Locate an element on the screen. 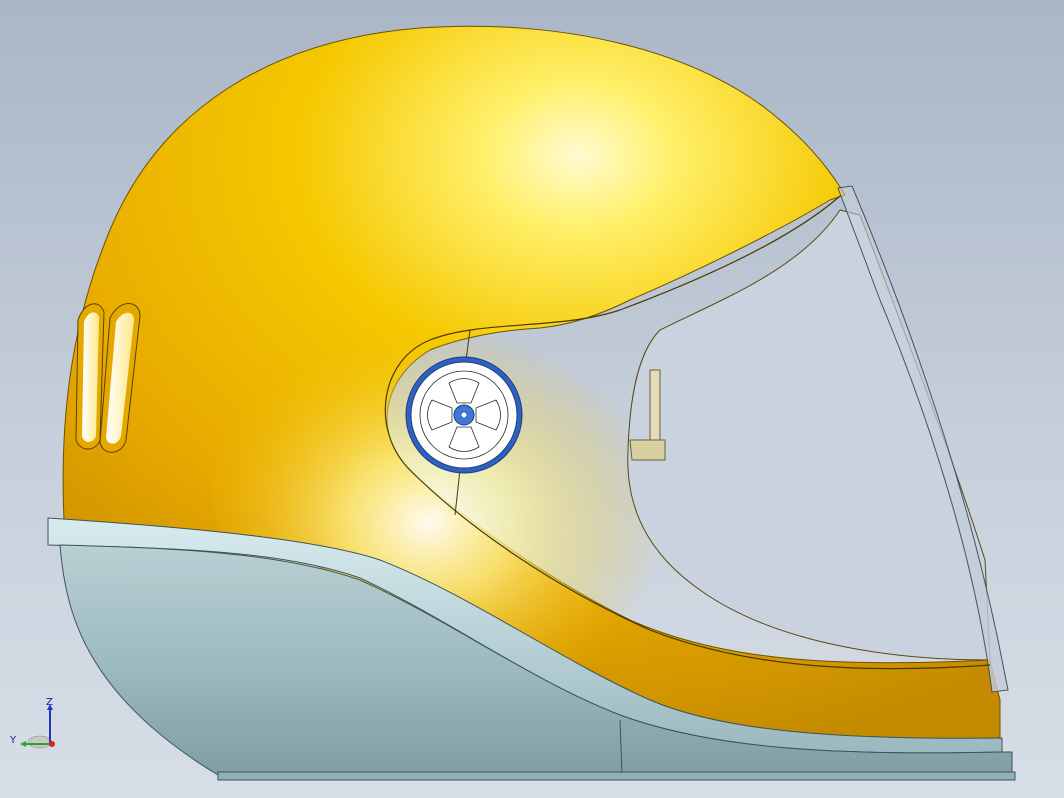  triad-graphic is located at coordinates (37, 726).